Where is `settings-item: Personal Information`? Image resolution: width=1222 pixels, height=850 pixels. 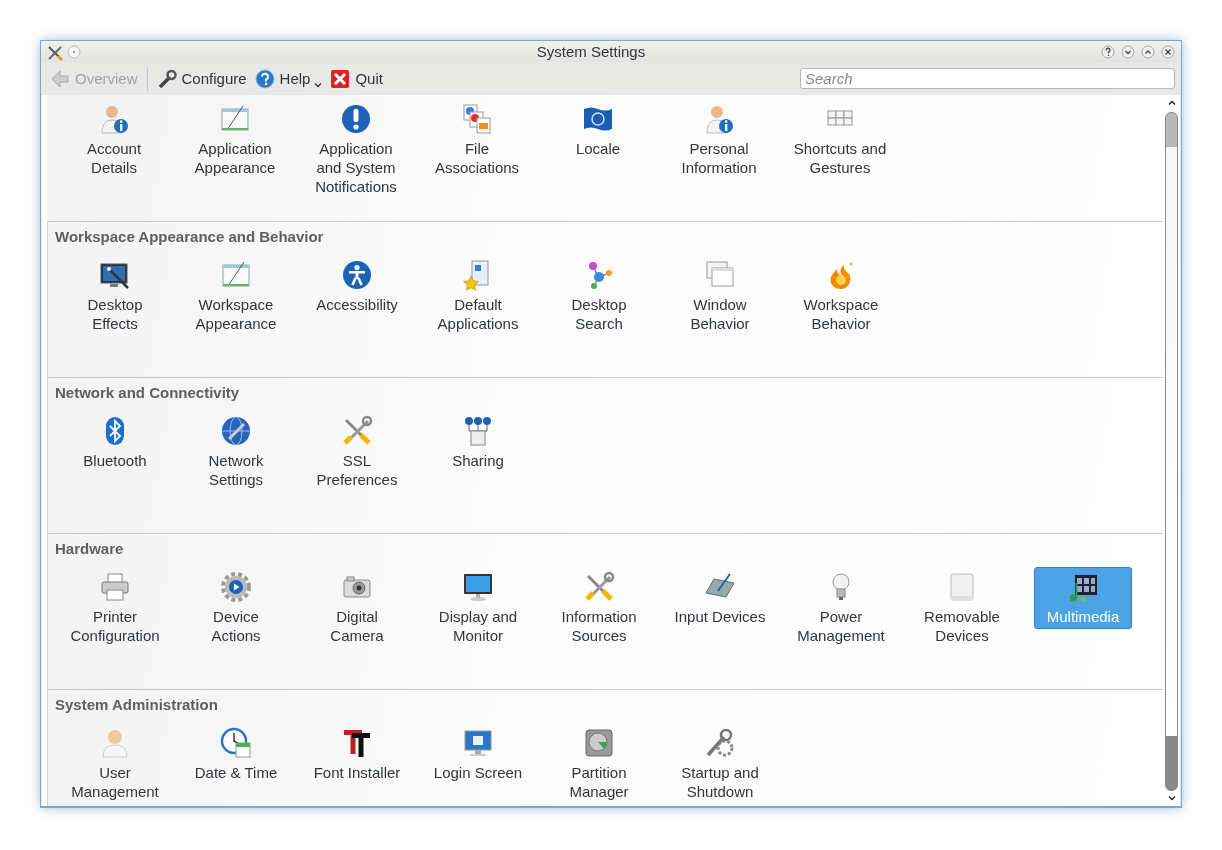 settings-item: Personal Information is located at coordinates (719, 139).